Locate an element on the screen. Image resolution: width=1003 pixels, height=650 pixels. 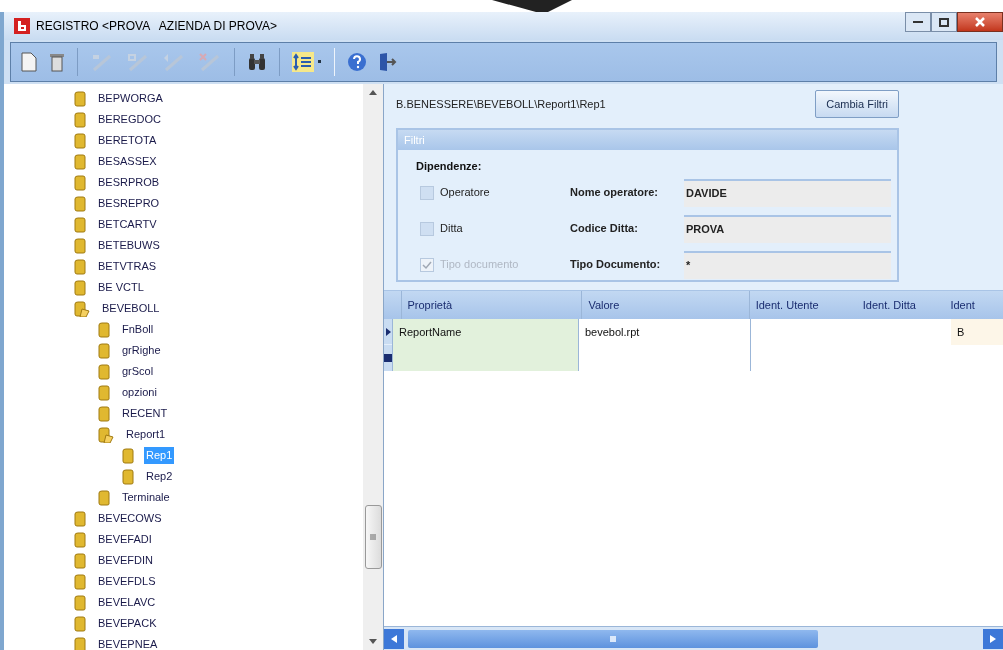
field-label: Tipo Documento: is located at coordinates (616, 265).